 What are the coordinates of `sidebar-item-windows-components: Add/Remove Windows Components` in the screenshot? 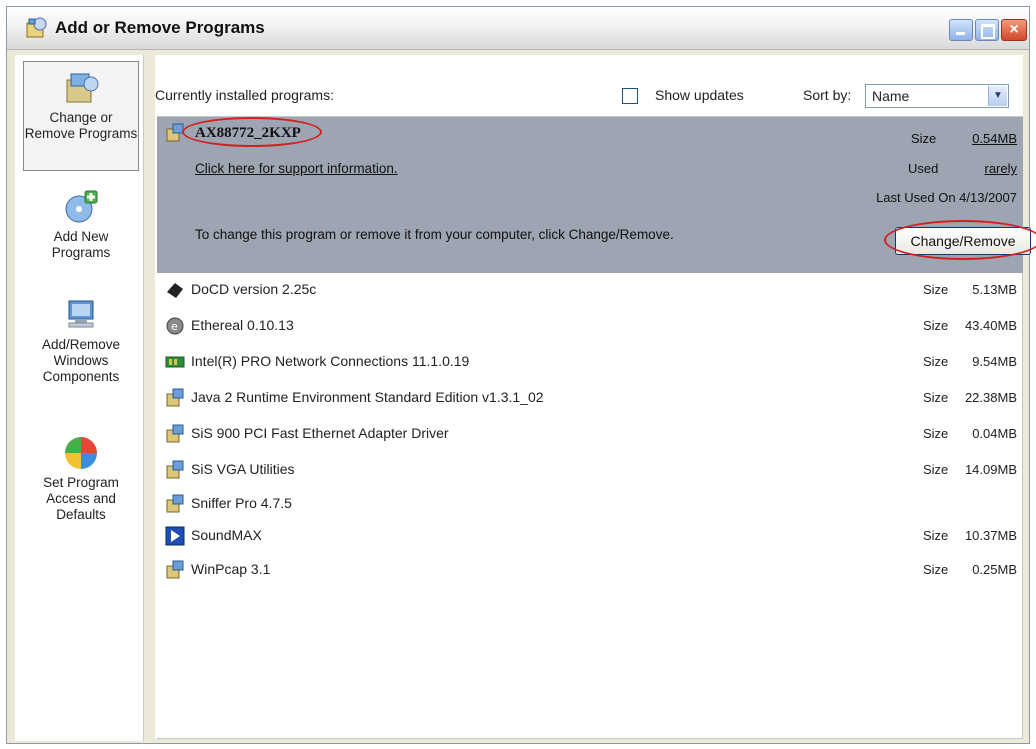 It's located at (81, 337).